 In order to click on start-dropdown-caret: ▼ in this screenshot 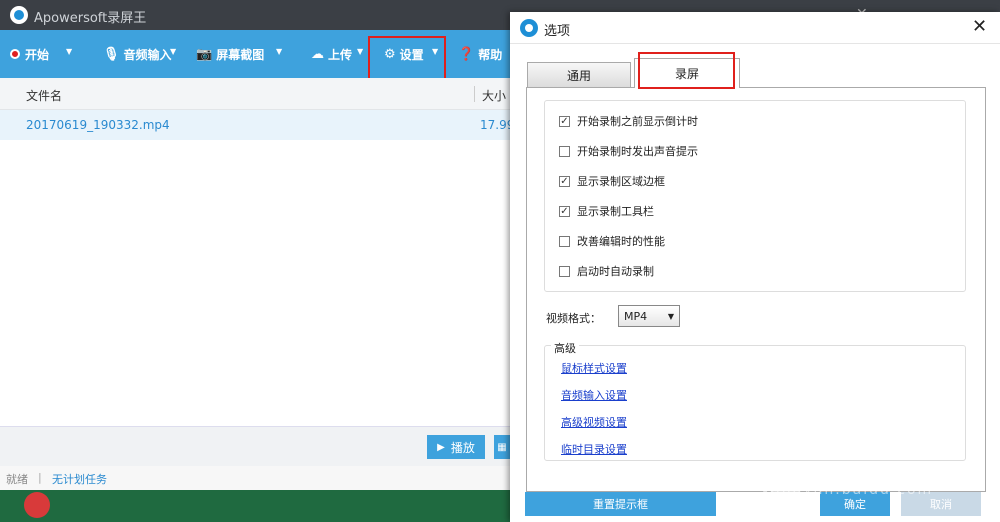, I will do `click(69, 51)`.